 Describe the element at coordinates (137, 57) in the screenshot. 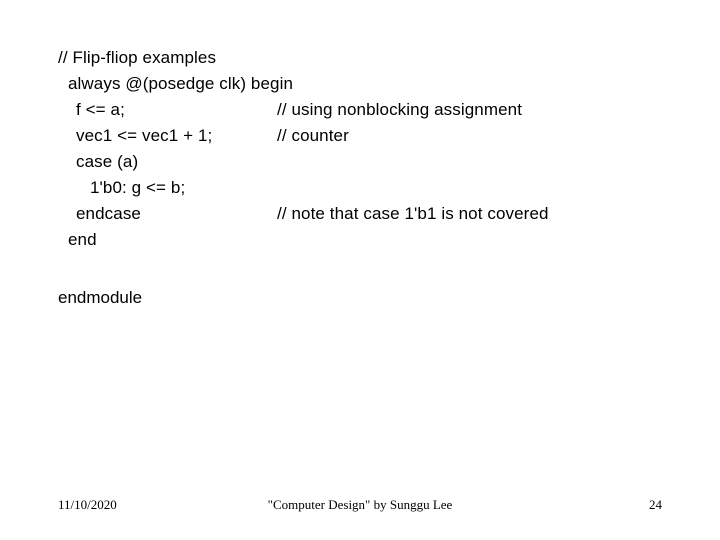

I see `code-line-text: // Flip-fliop examples` at that location.